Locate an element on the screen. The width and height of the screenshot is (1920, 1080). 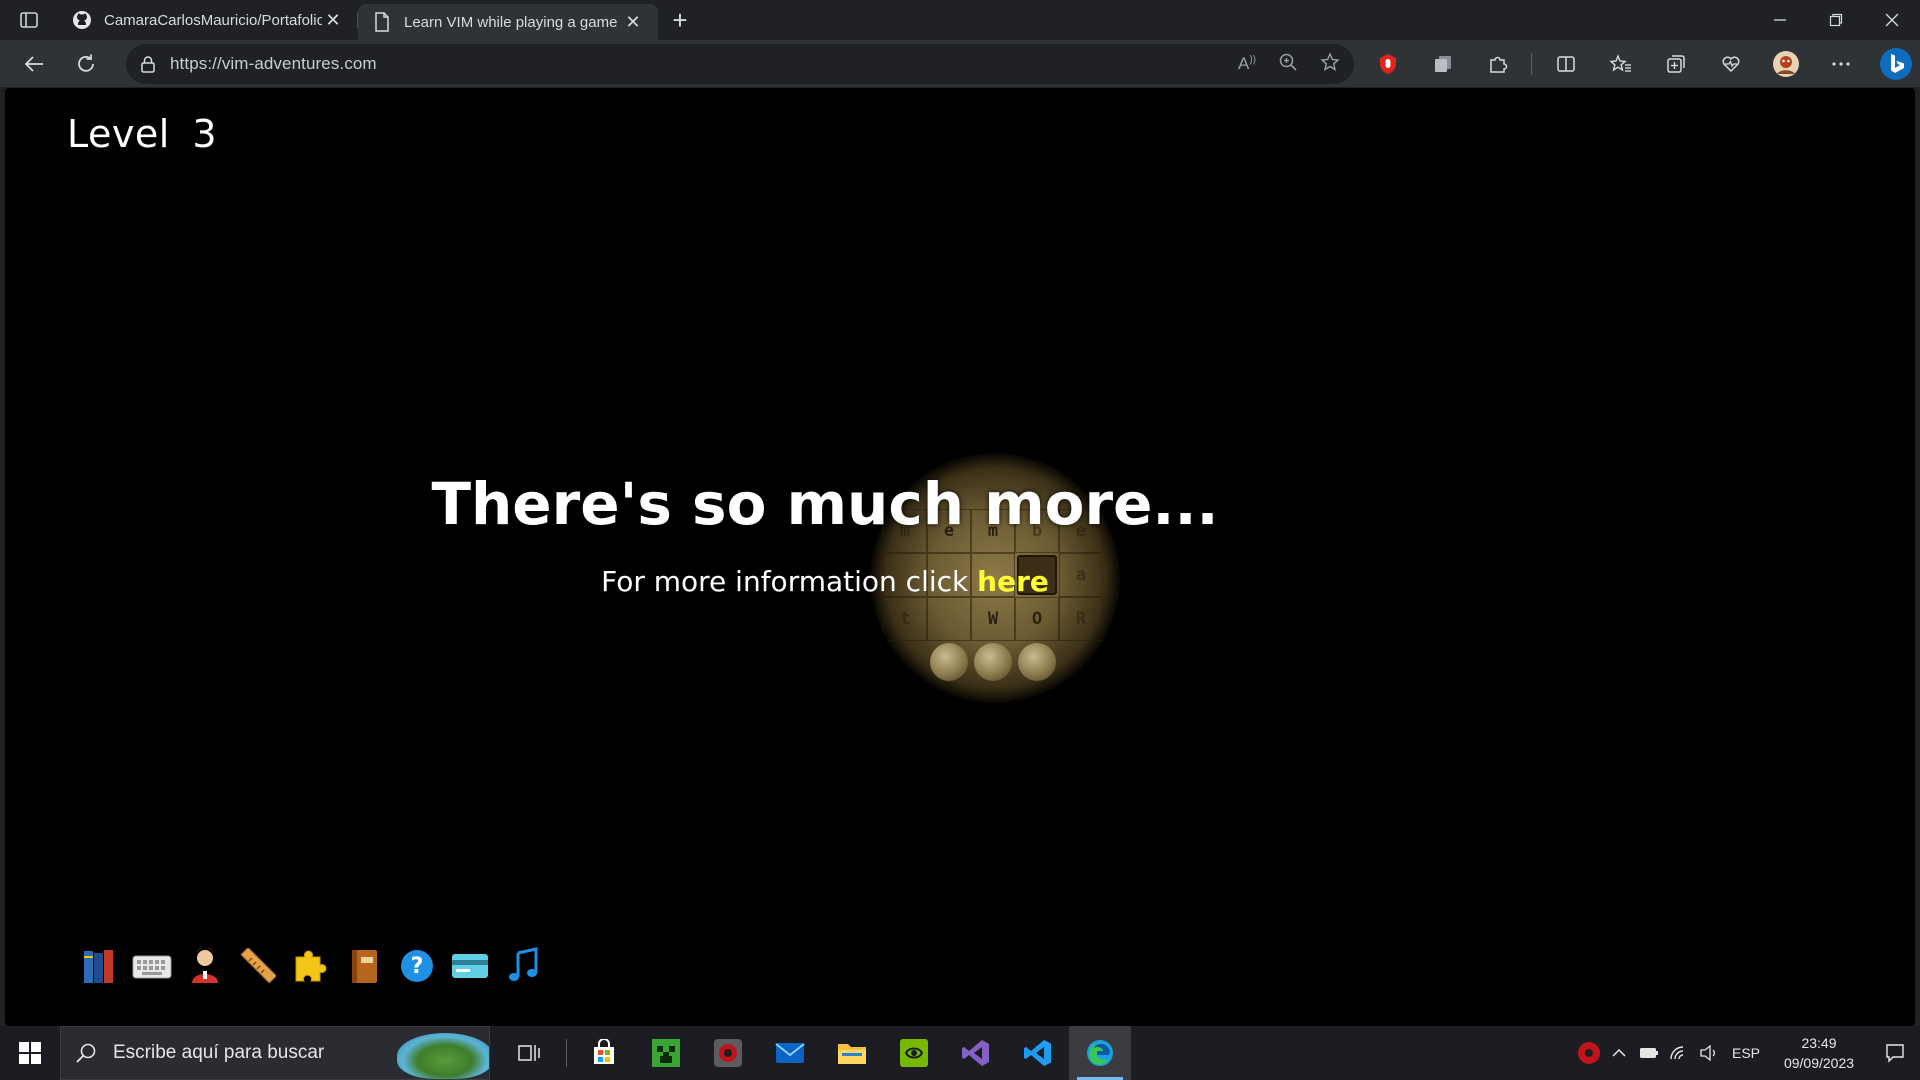
show-hidden-icons-chevron-icon is located at coordinates (1619, 1053).